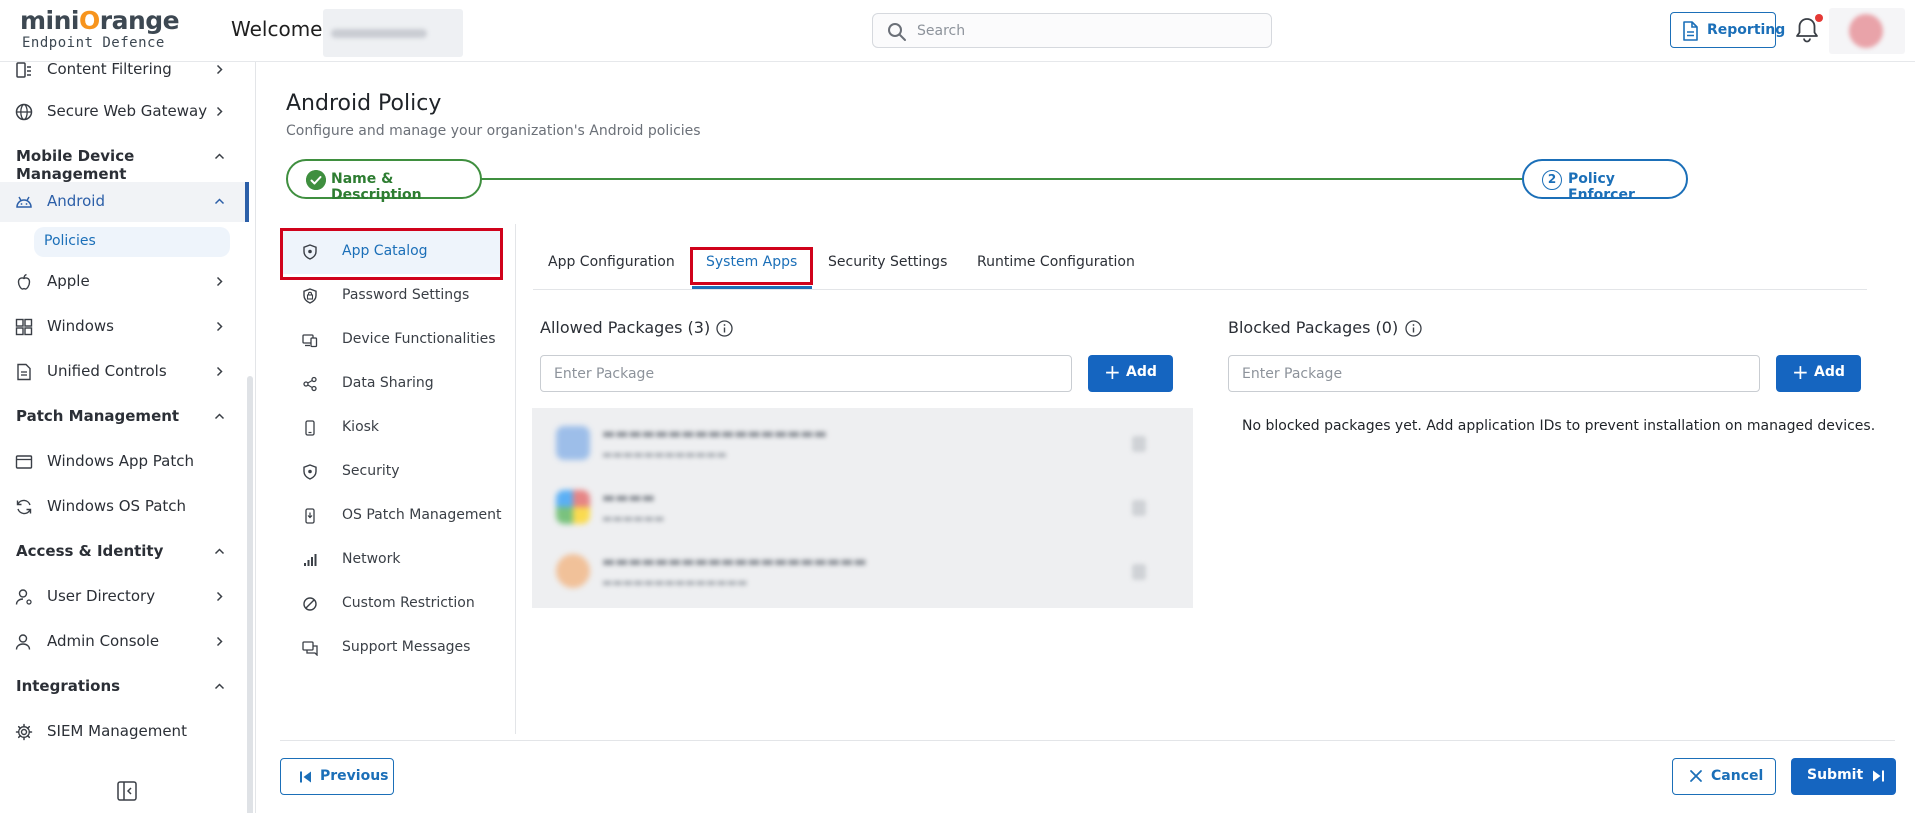  I want to click on windows-icon, so click(24, 327).